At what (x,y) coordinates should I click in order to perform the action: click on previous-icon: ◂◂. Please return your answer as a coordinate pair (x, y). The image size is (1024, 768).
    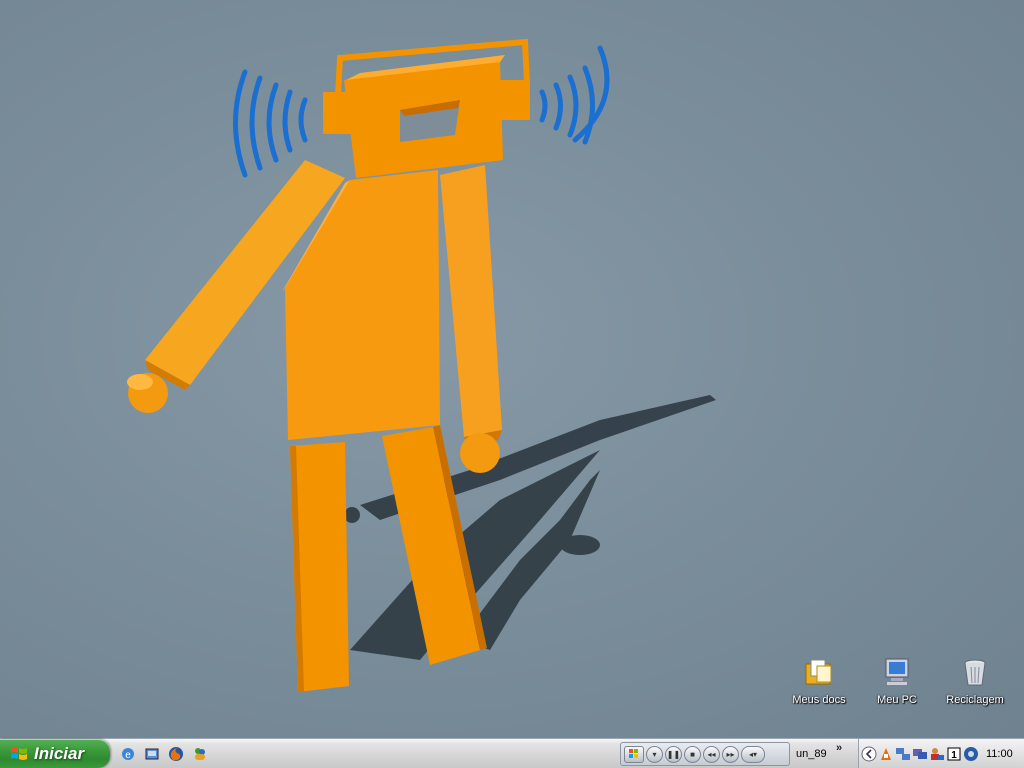
    Looking at the image, I should click on (711, 754).